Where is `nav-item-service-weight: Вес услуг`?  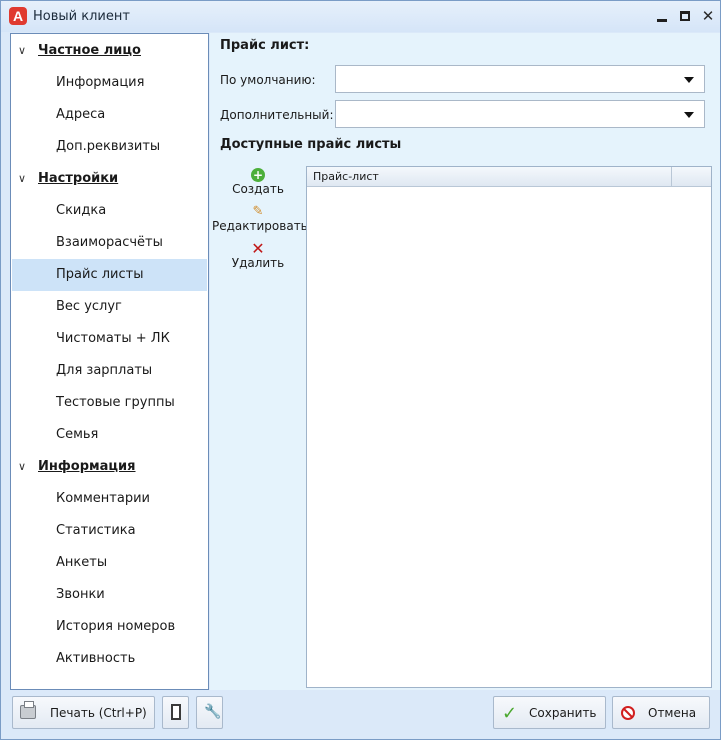 nav-item-service-weight: Вес услуг is located at coordinates (109, 307).